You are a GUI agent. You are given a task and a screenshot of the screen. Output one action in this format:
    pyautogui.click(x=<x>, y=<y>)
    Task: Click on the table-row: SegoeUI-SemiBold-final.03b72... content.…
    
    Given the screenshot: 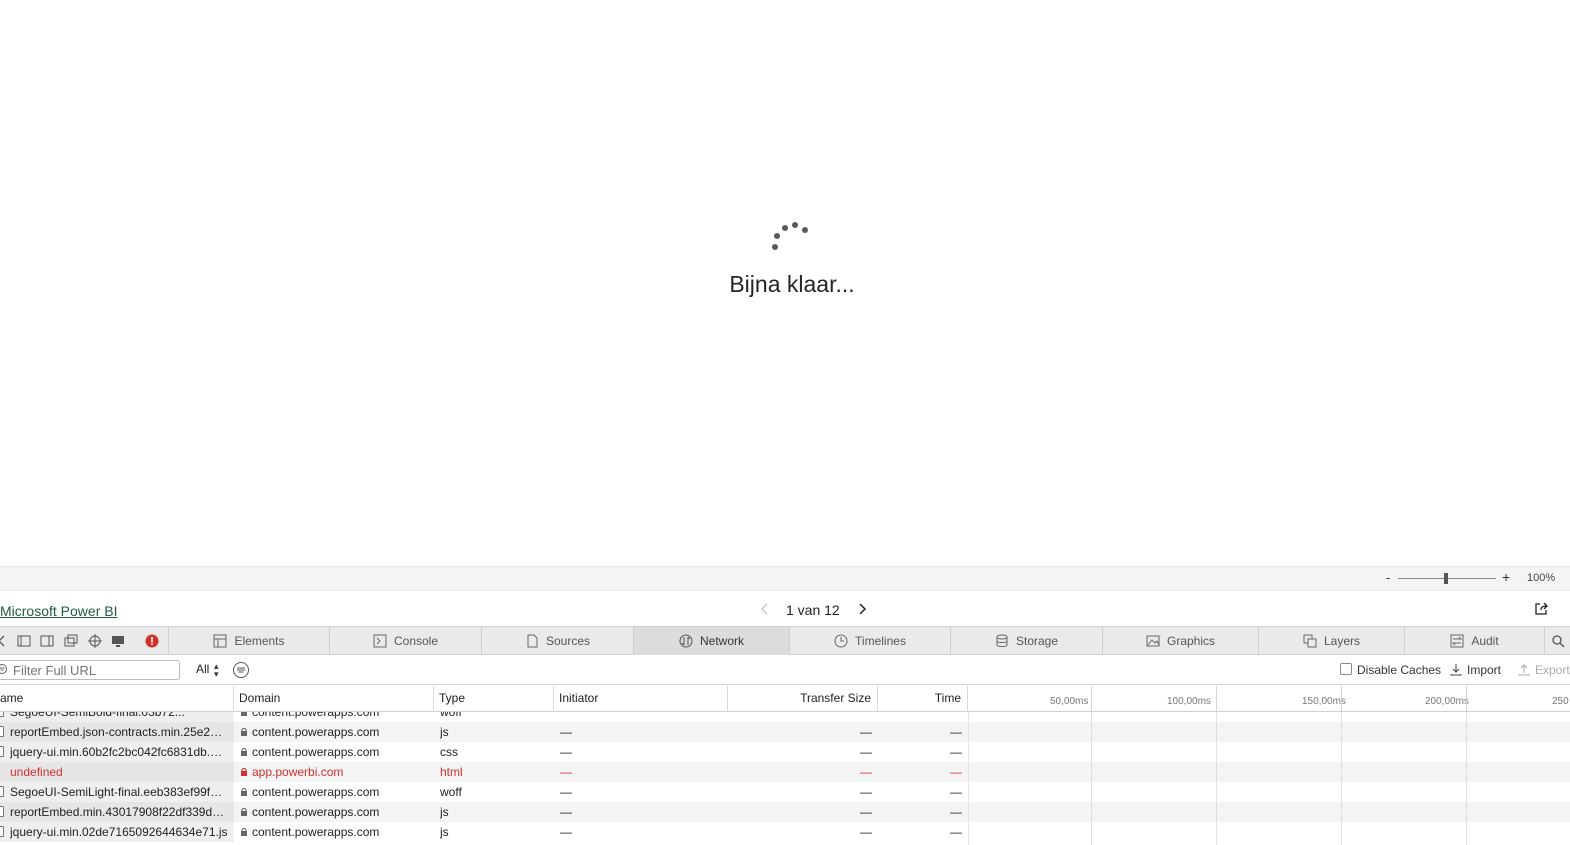 What is the action you would take?
    pyautogui.click(x=785, y=717)
    